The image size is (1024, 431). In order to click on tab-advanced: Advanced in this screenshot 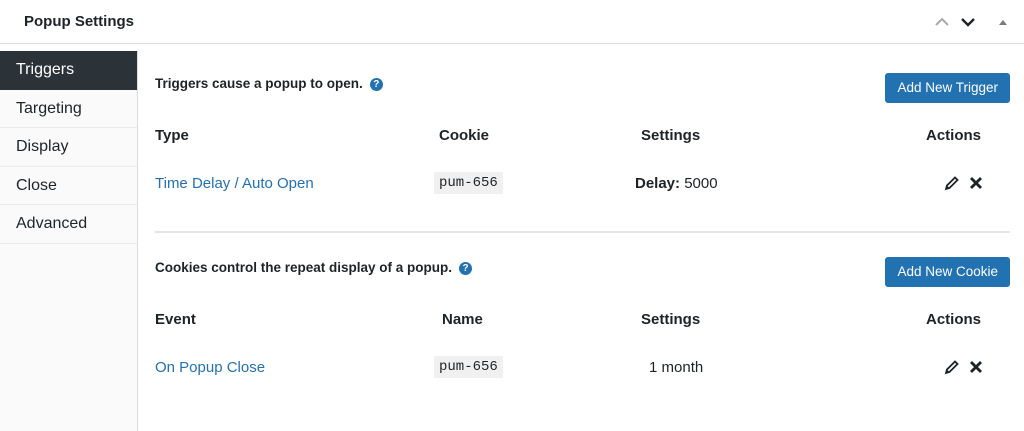, I will do `click(68, 224)`.